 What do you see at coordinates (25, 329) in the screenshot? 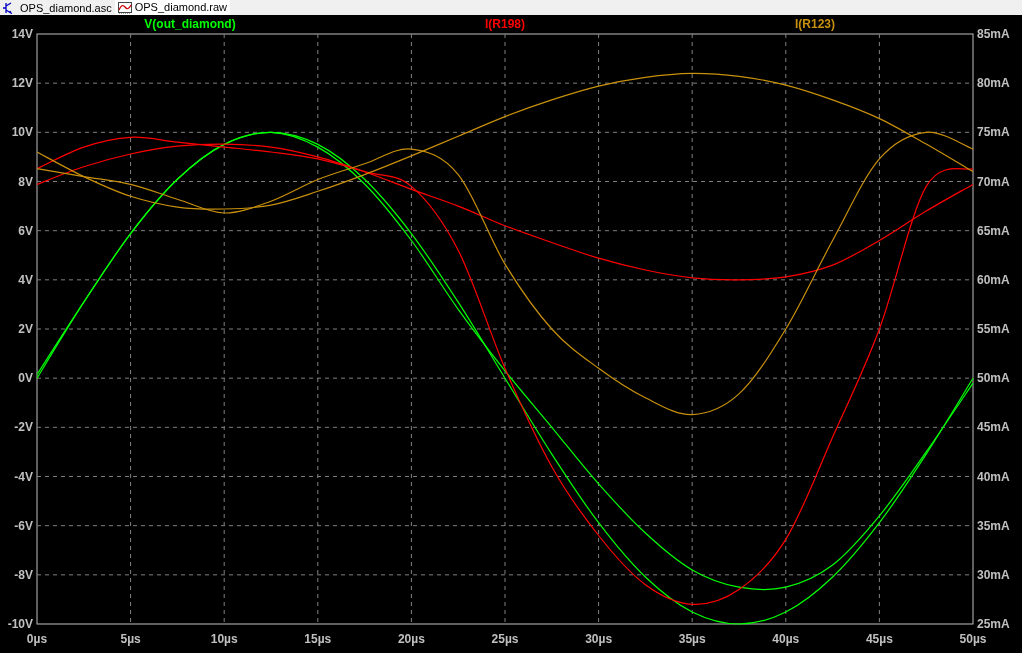
I see `y-tick-label: 2V` at bounding box center [25, 329].